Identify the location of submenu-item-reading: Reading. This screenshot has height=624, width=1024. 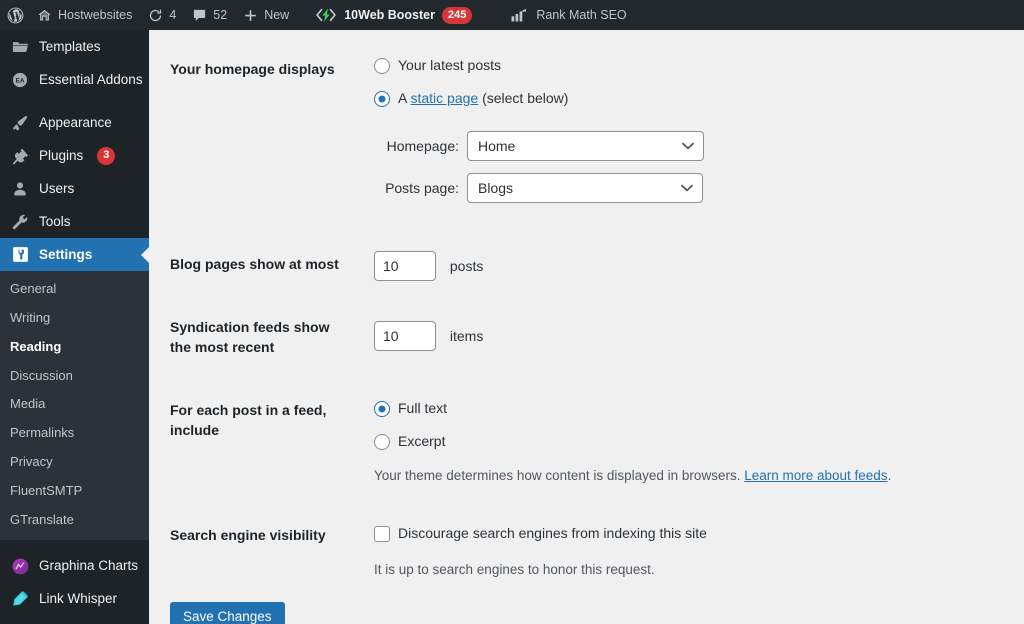
(74, 347).